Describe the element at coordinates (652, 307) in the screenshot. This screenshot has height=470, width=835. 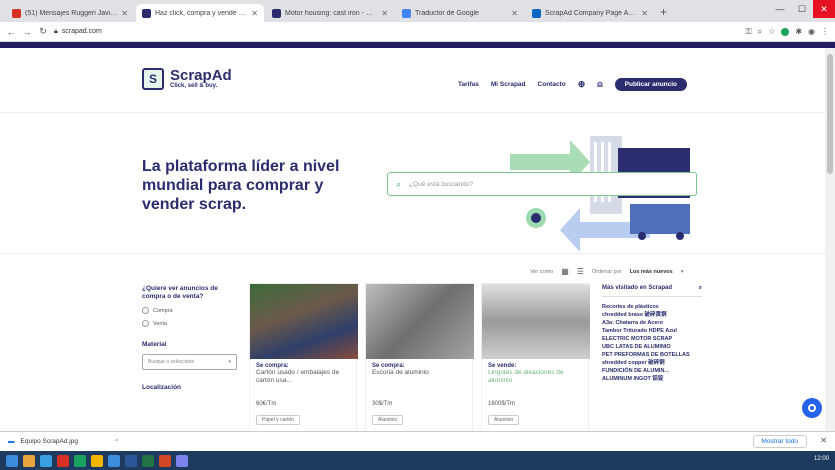
I see `most-visited-item: Recortes de plásticos` at that location.